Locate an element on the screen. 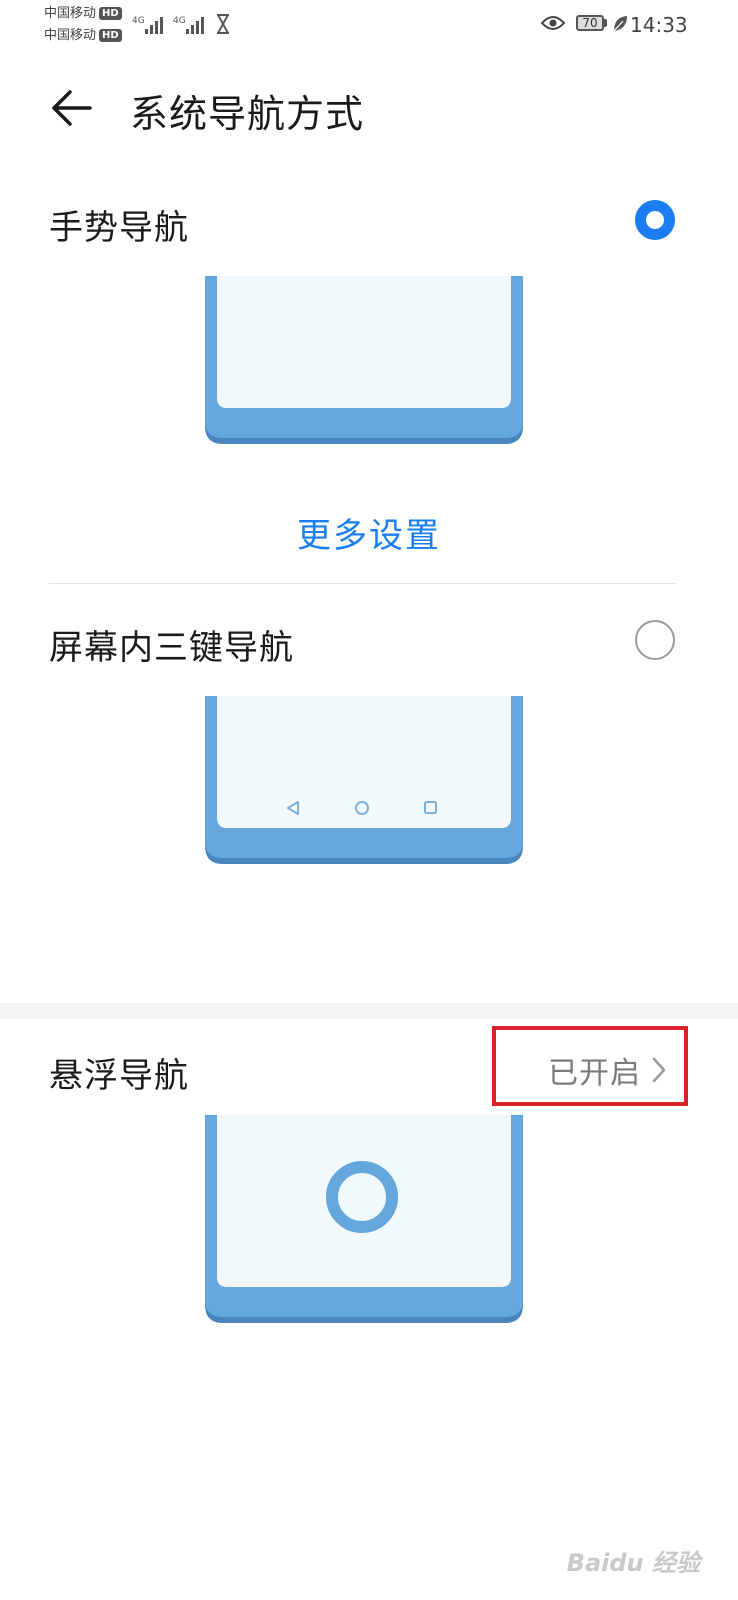 Image resolution: width=738 pixels, height=1600 pixels. carrier-1: 中国移动 HD is located at coordinates (83, 14).